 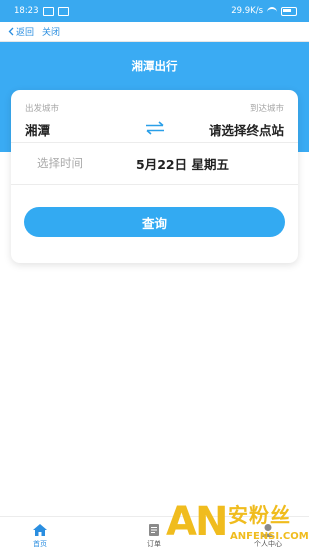 I want to click on swap-arrows-icon, so click(x=155, y=128).